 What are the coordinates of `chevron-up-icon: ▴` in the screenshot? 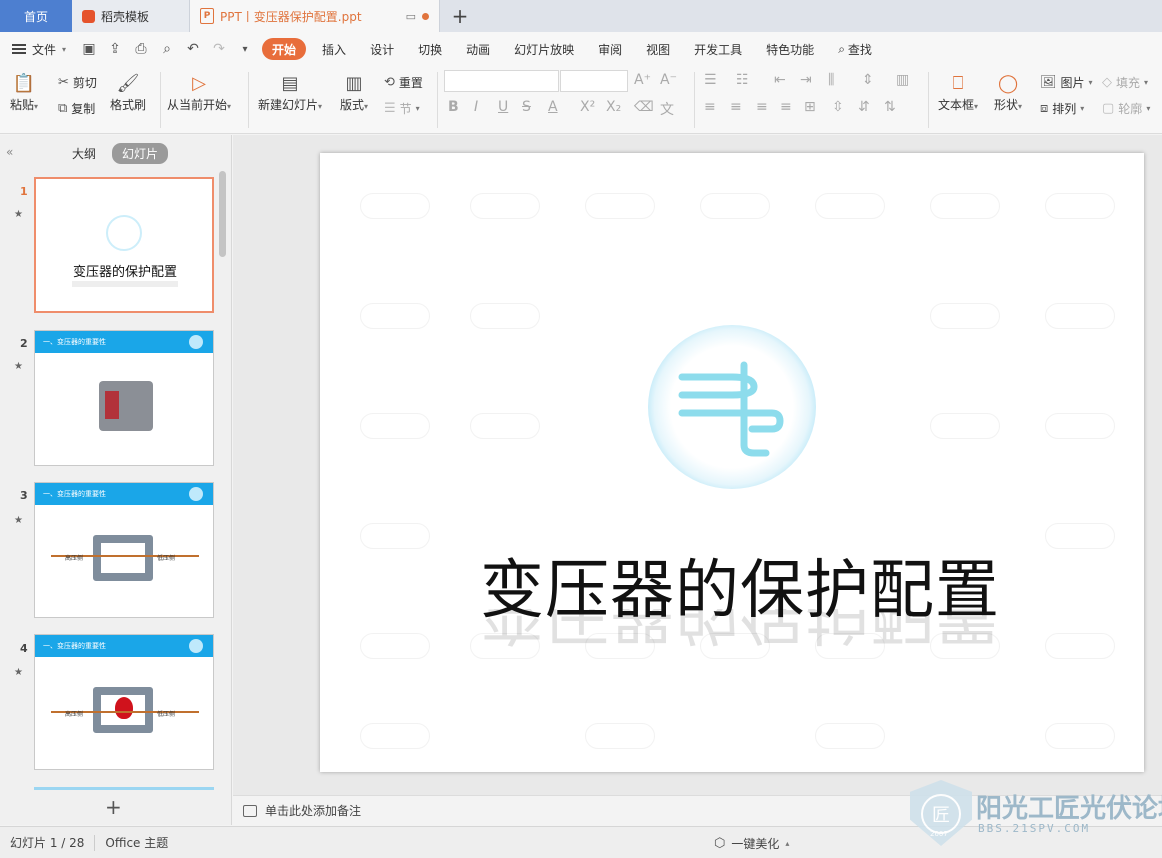 It's located at (787, 843).